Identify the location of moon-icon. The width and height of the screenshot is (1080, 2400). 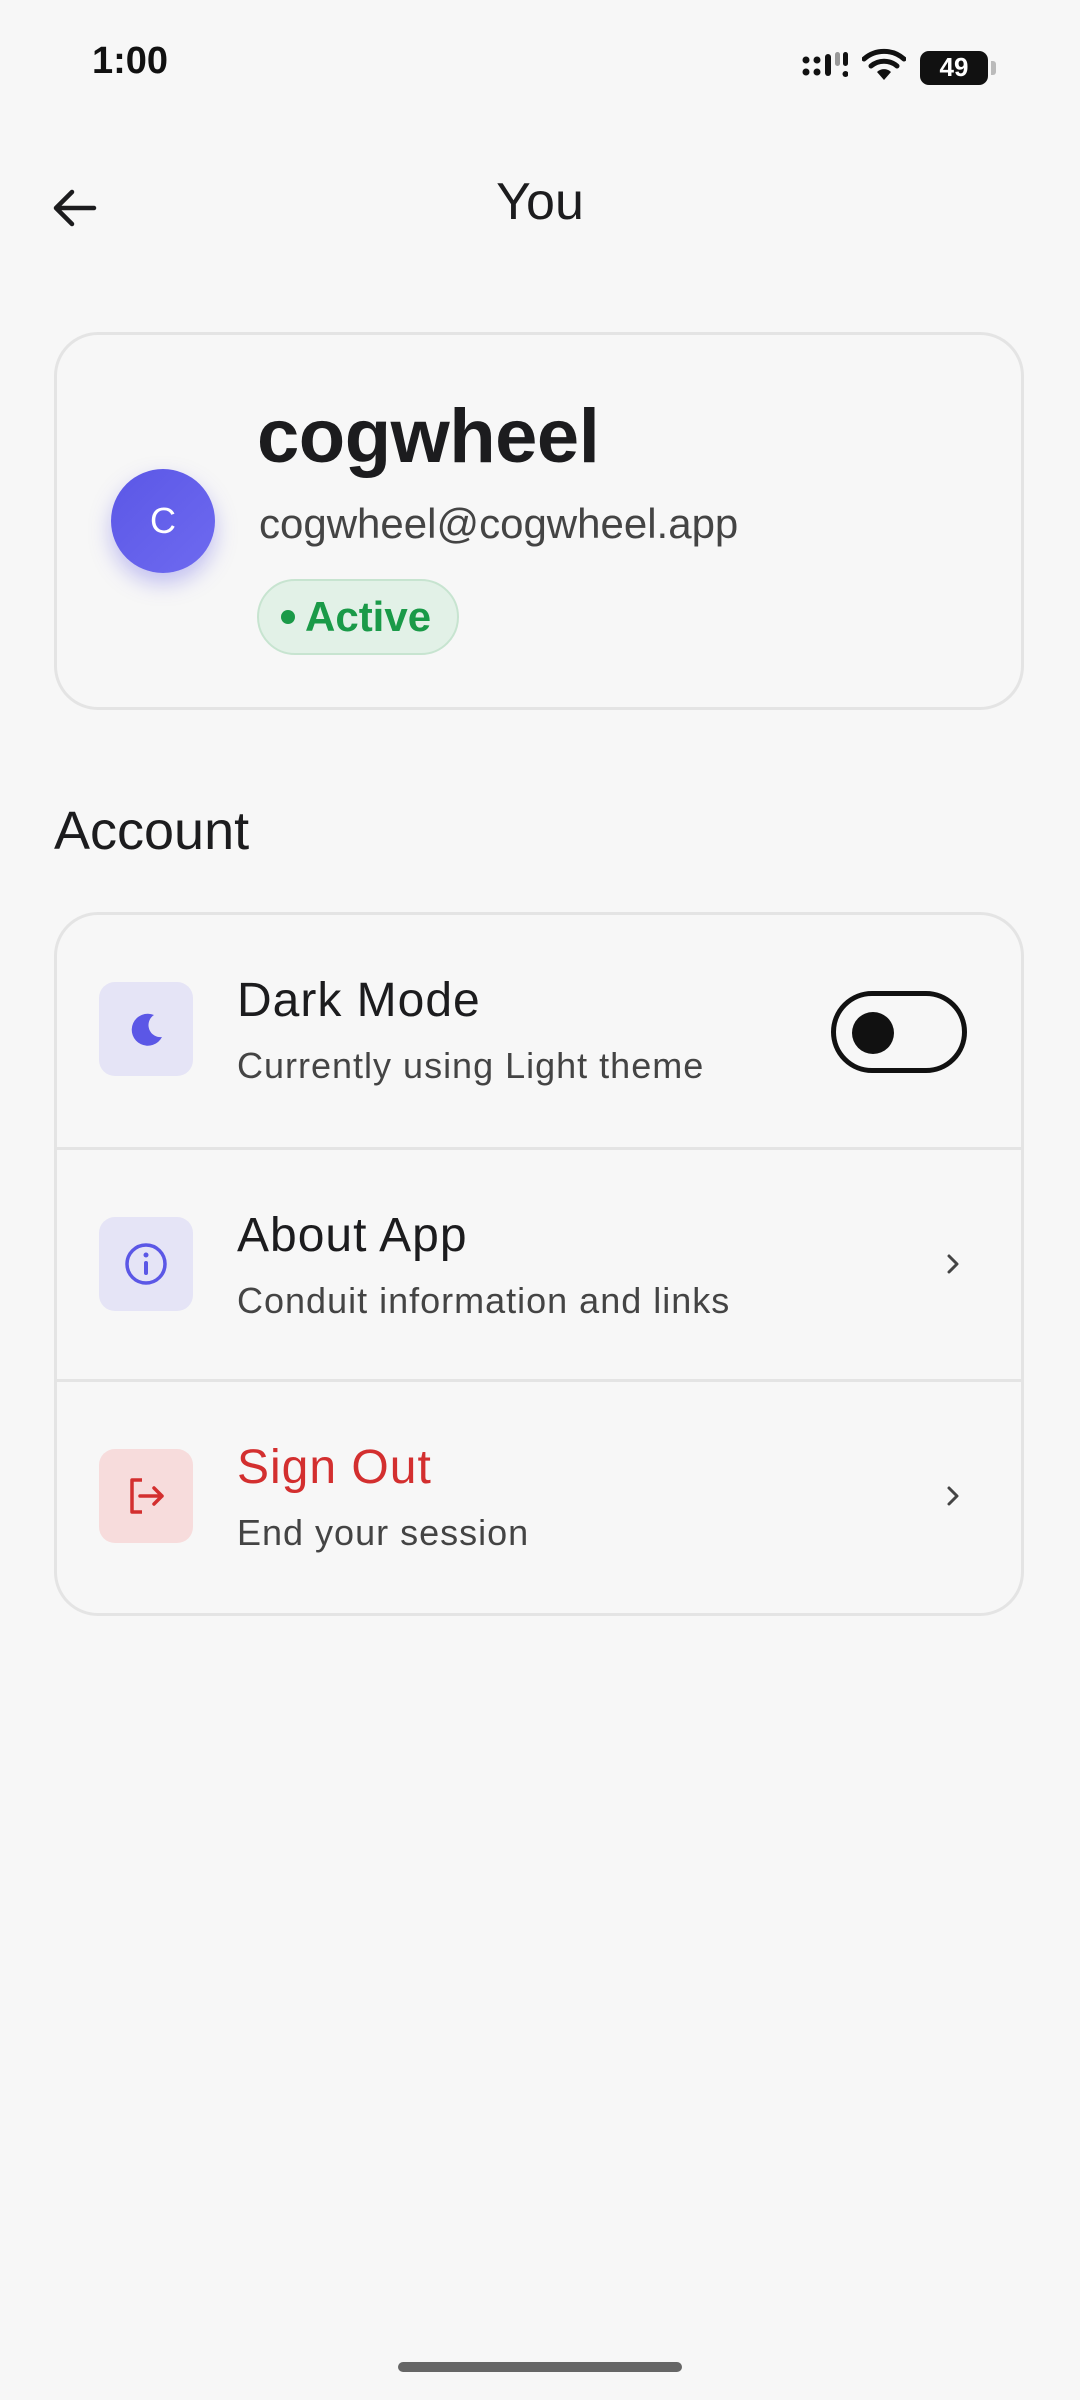
(146, 1029).